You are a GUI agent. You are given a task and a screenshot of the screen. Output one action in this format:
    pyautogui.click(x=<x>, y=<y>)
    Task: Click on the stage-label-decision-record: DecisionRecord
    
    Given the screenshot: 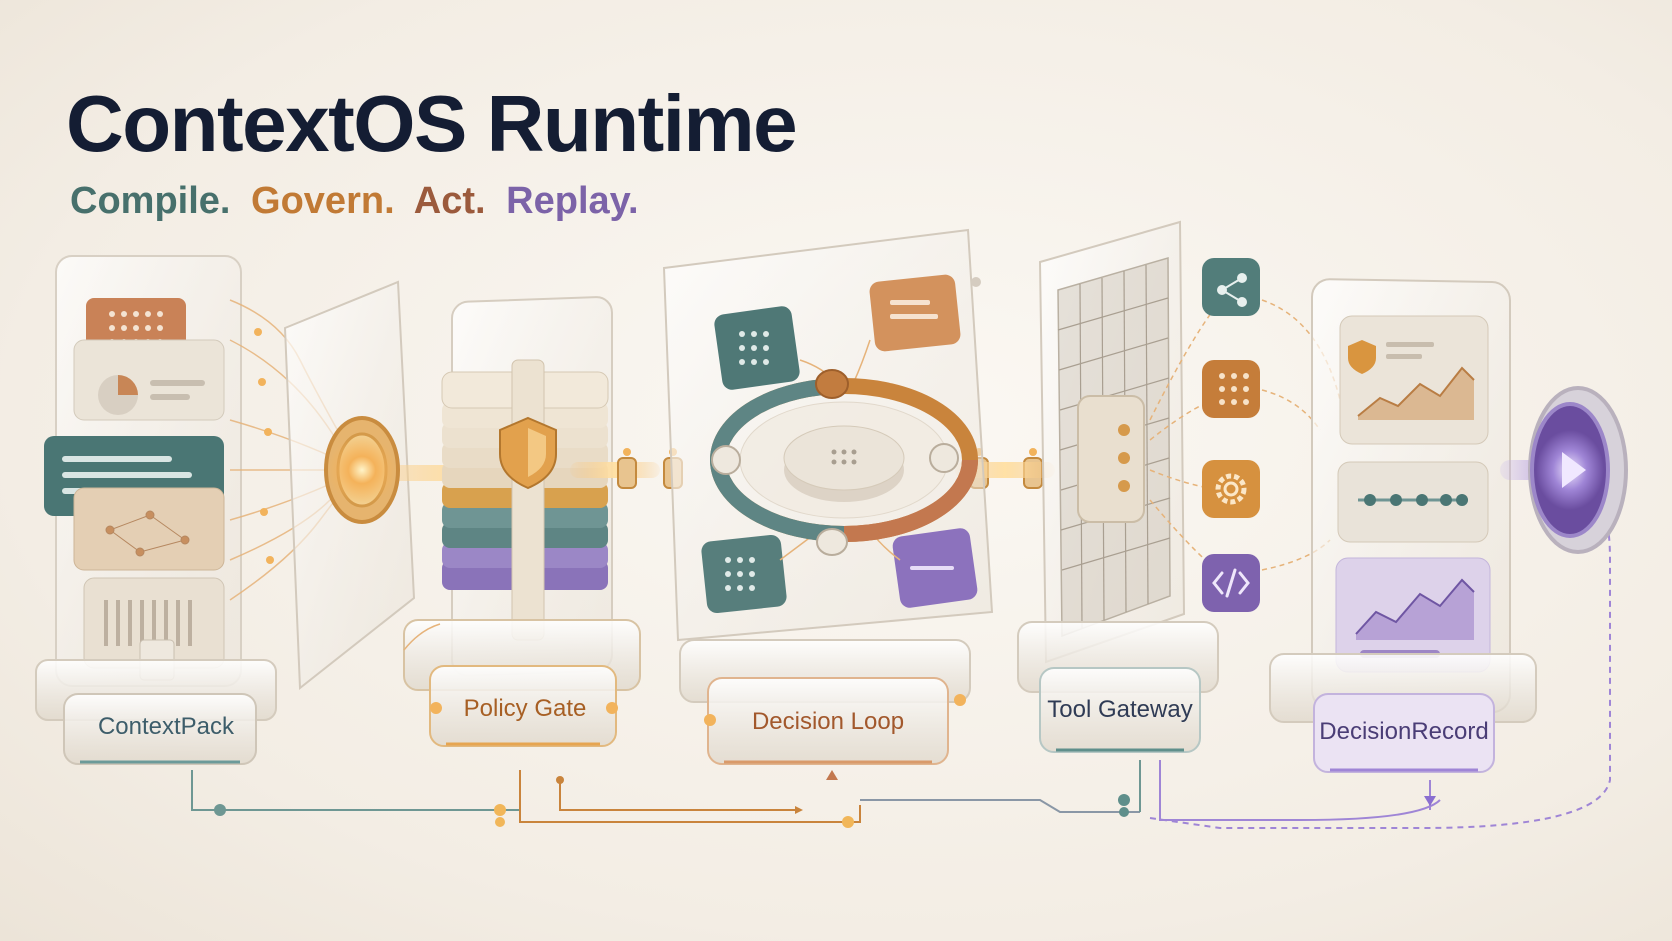 What is the action you would take?
    pyautogui.click(x=1404, y=731)
    